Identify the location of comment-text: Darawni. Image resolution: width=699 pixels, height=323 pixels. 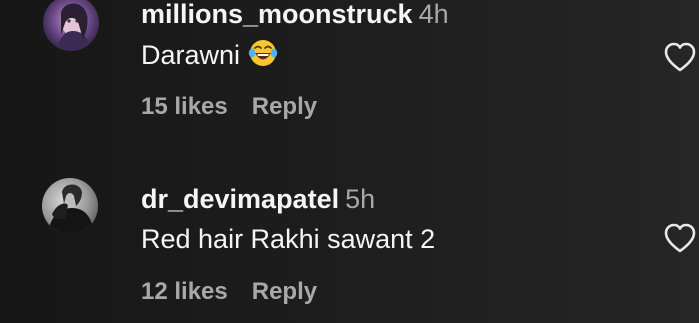
(209, 54).